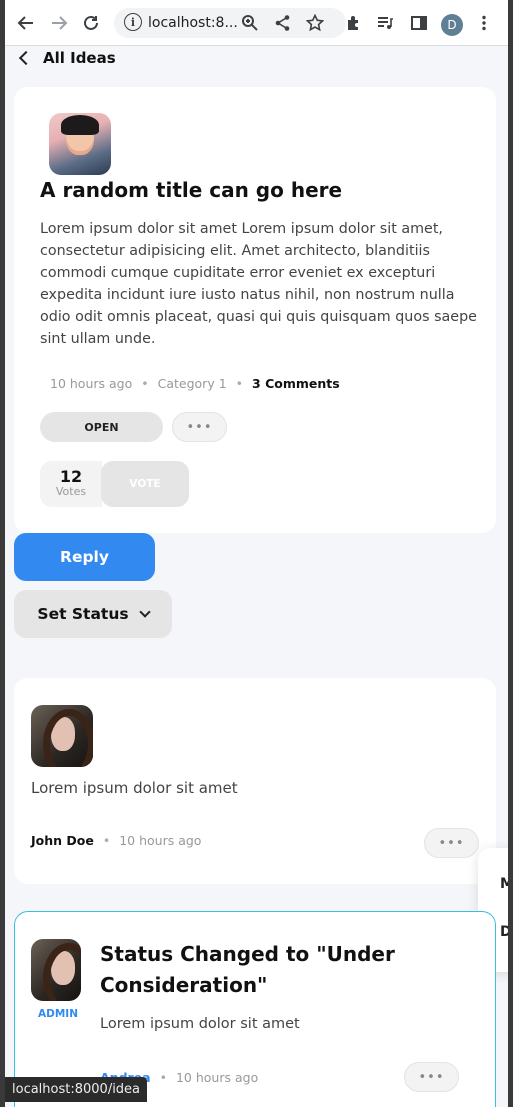 The image size is (513, 1107). I want to click on chevron-left-icon, so click(26, 58).